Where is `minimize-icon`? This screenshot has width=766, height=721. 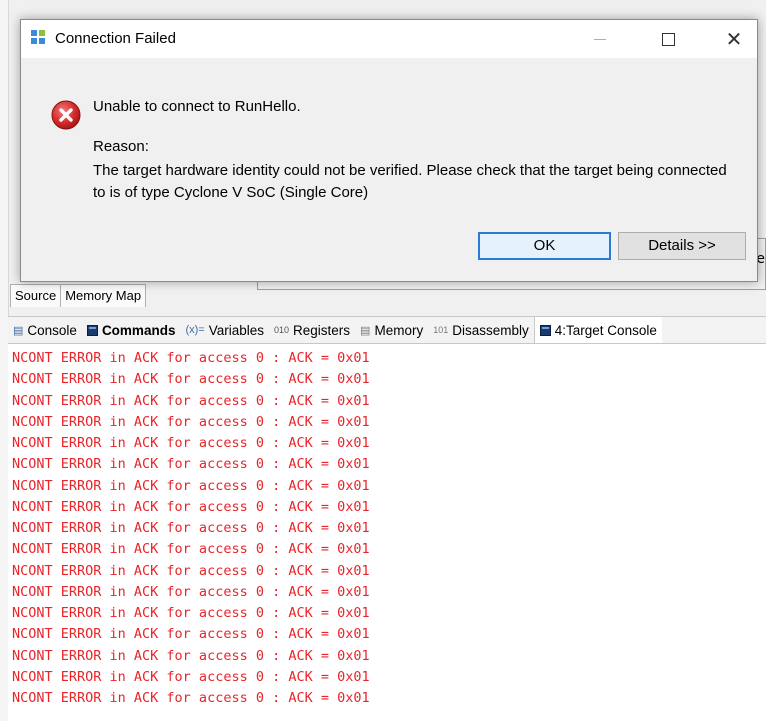
minimize-icon is located at coordinates (600, 39).